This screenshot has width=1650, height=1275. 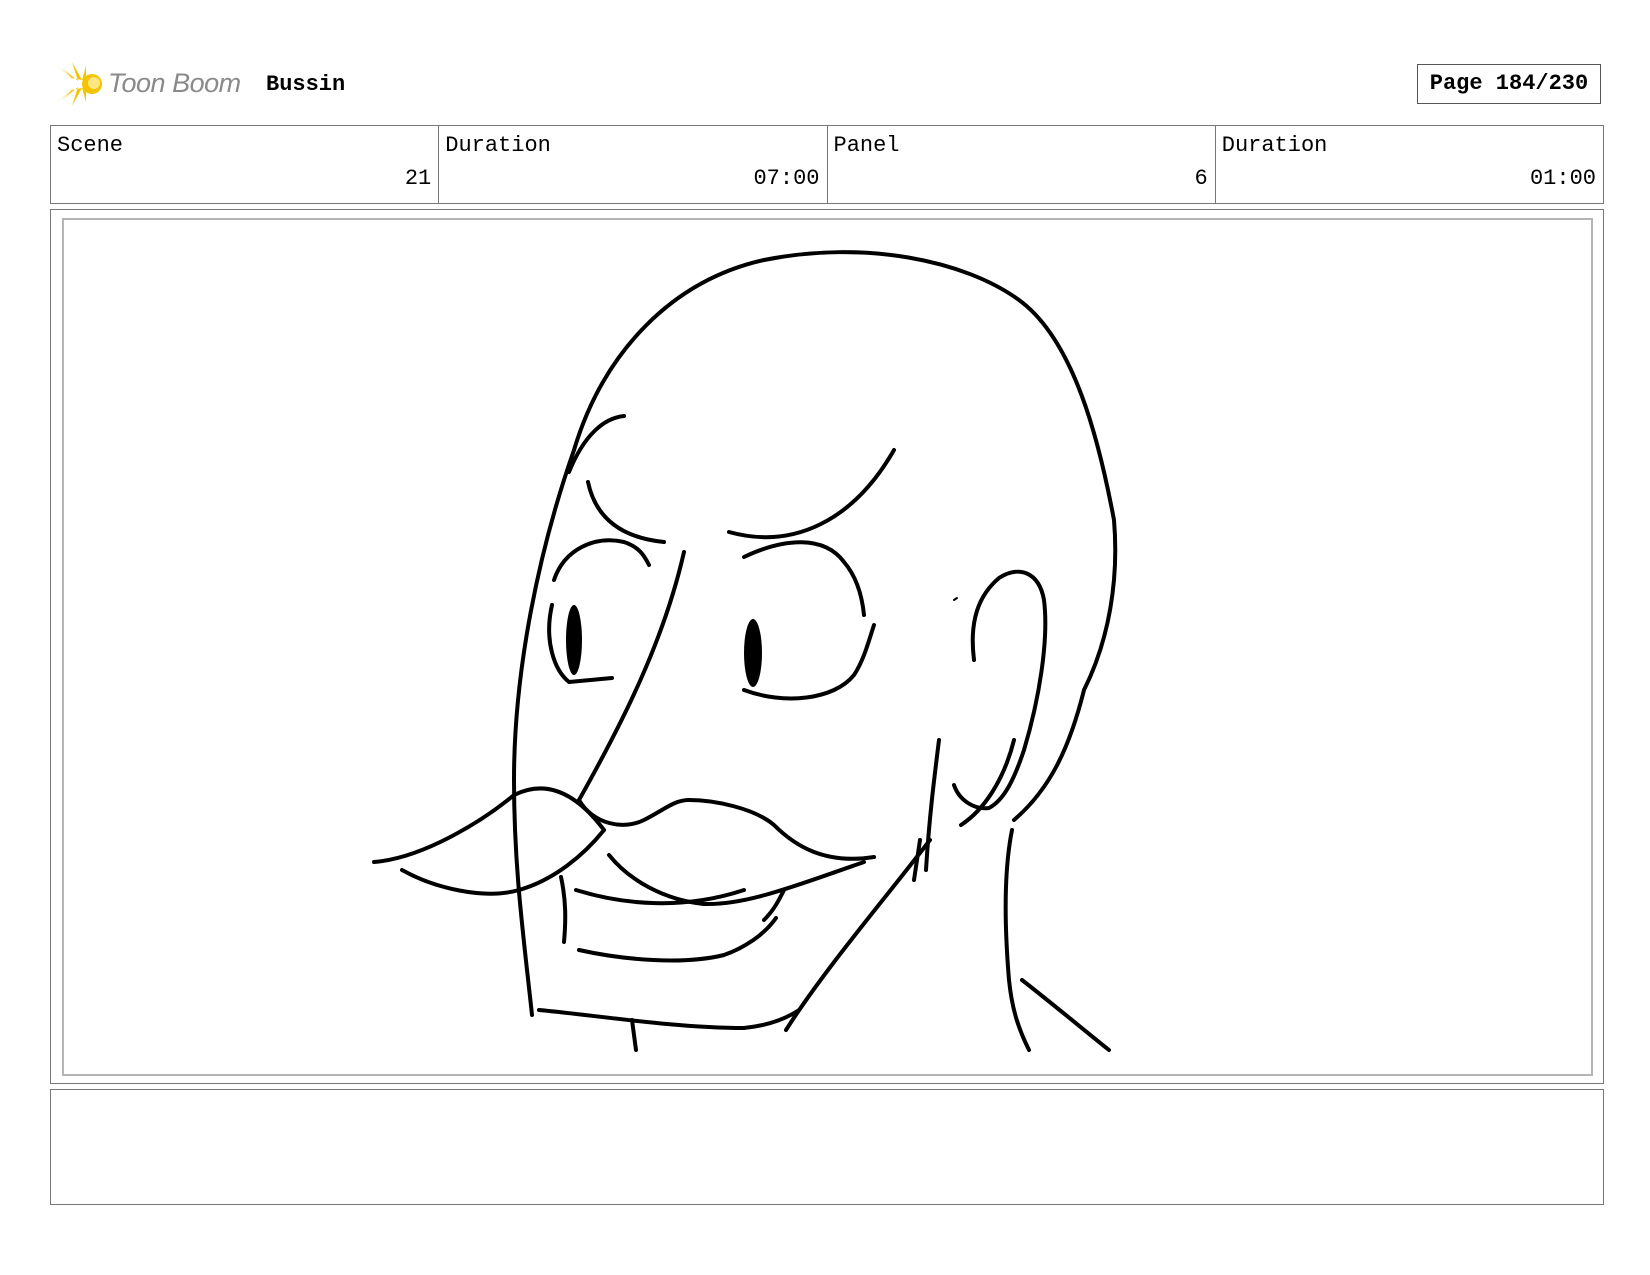 I want to click on panel-notes, so click(x=827, y=1147).